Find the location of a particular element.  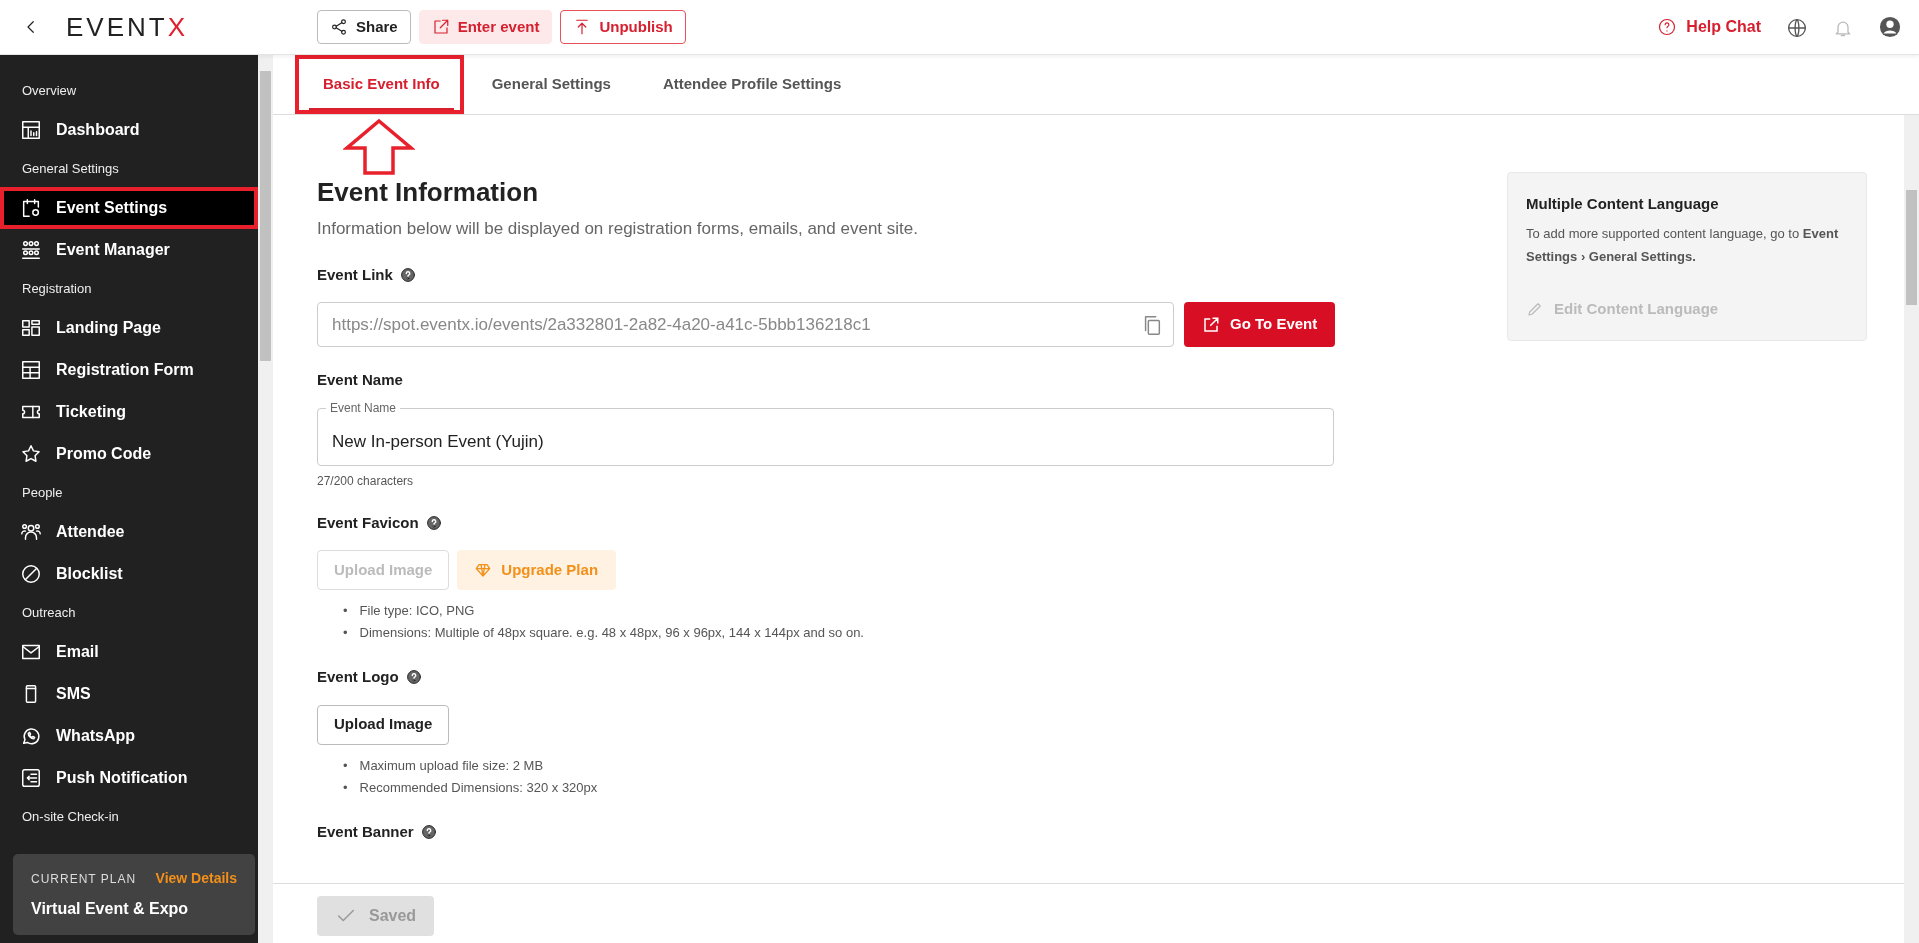

panel-title: Multiple Content Language is located at coordinates (1623, 204).